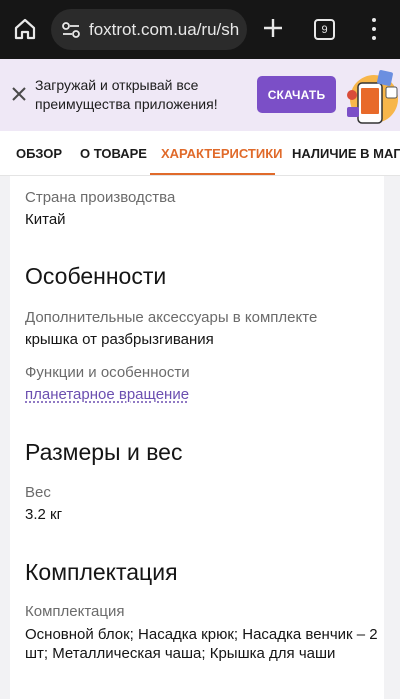 Image resolution: width=400 pixels, height=699 pixels. What do you see at coordinates (372, 96) in the screenshot?
I see `app-promo-illustration` at bounding box center [372, 96].